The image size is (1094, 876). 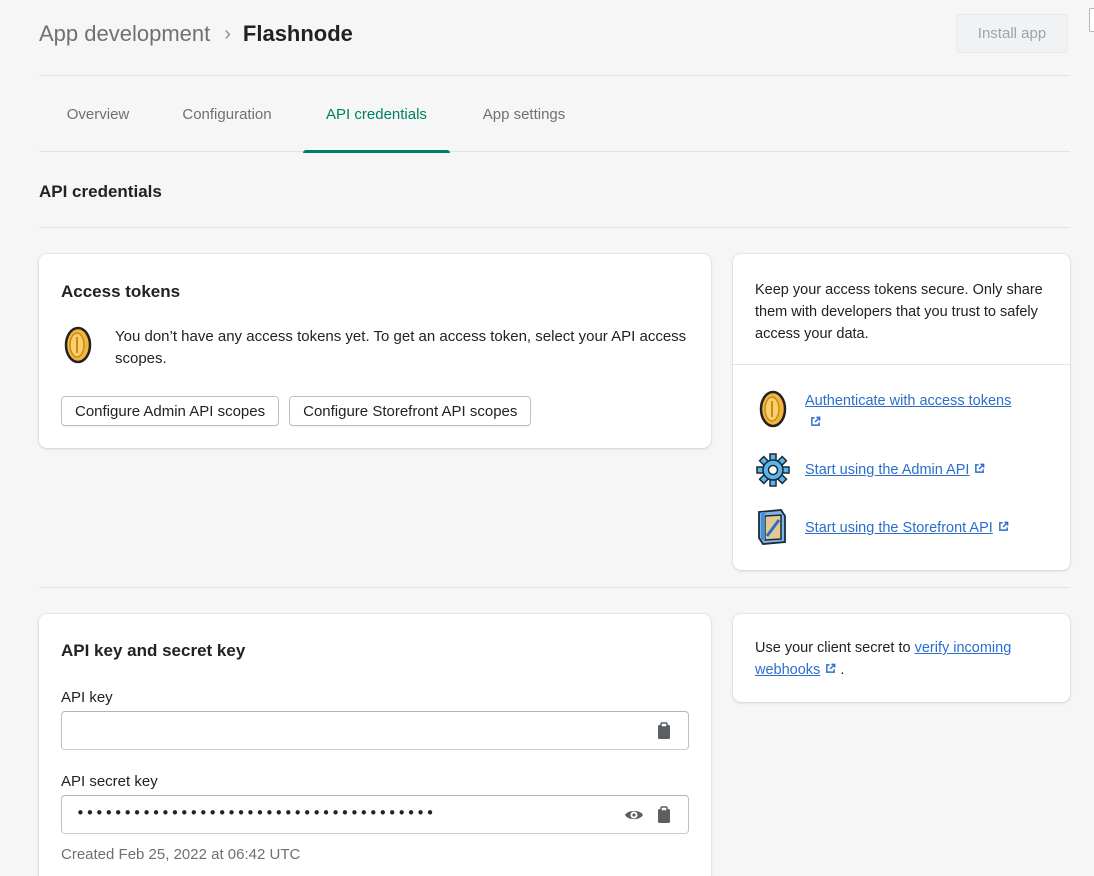 What do you see at coordinates (227, 34) in the screenshot?
I see `chevron-right-icon: ›` at bounding box center [227, 34].